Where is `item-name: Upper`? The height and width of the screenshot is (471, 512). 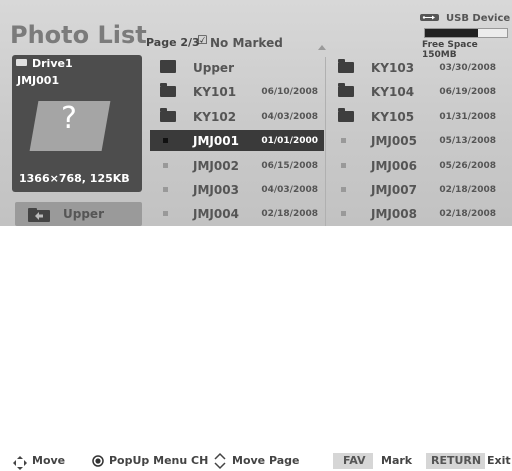 item-name: Upper is located at coordinates (213, 68).